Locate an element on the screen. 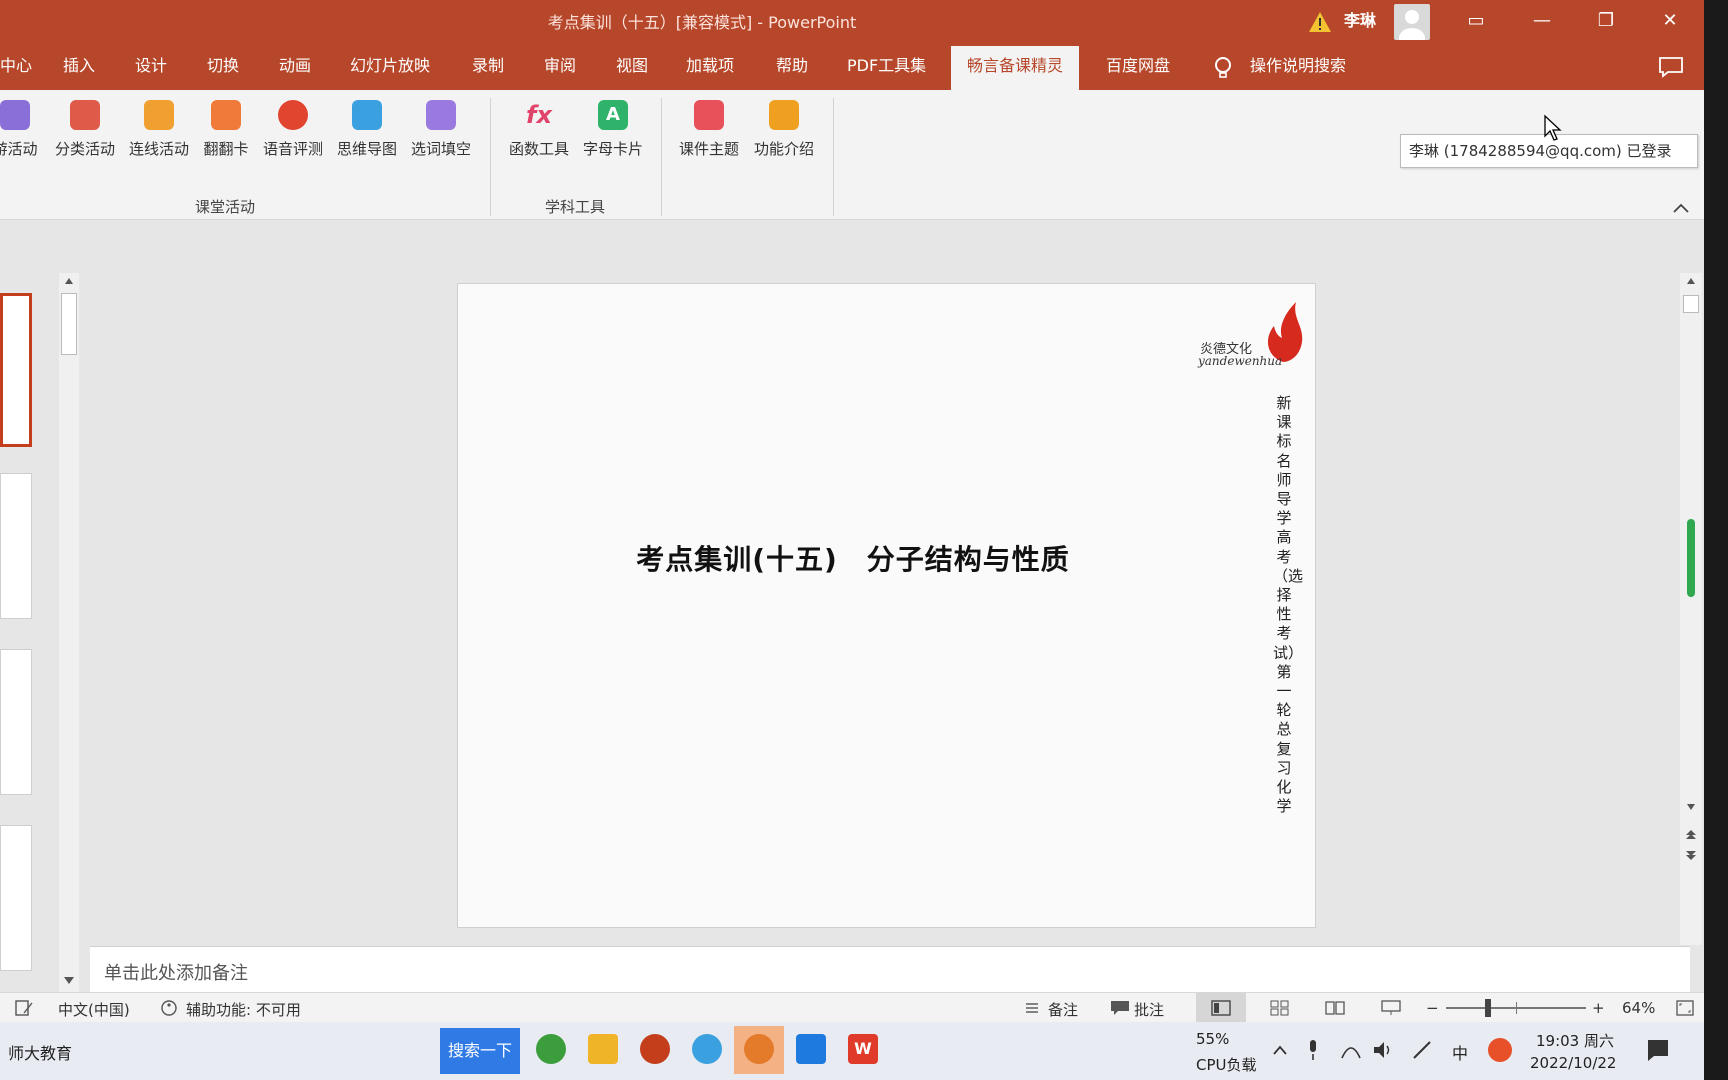 Image resolution: width=1728 pixels, height=1080 pixels. thumbnail-scrollbar is located at coordinates (69, 633).